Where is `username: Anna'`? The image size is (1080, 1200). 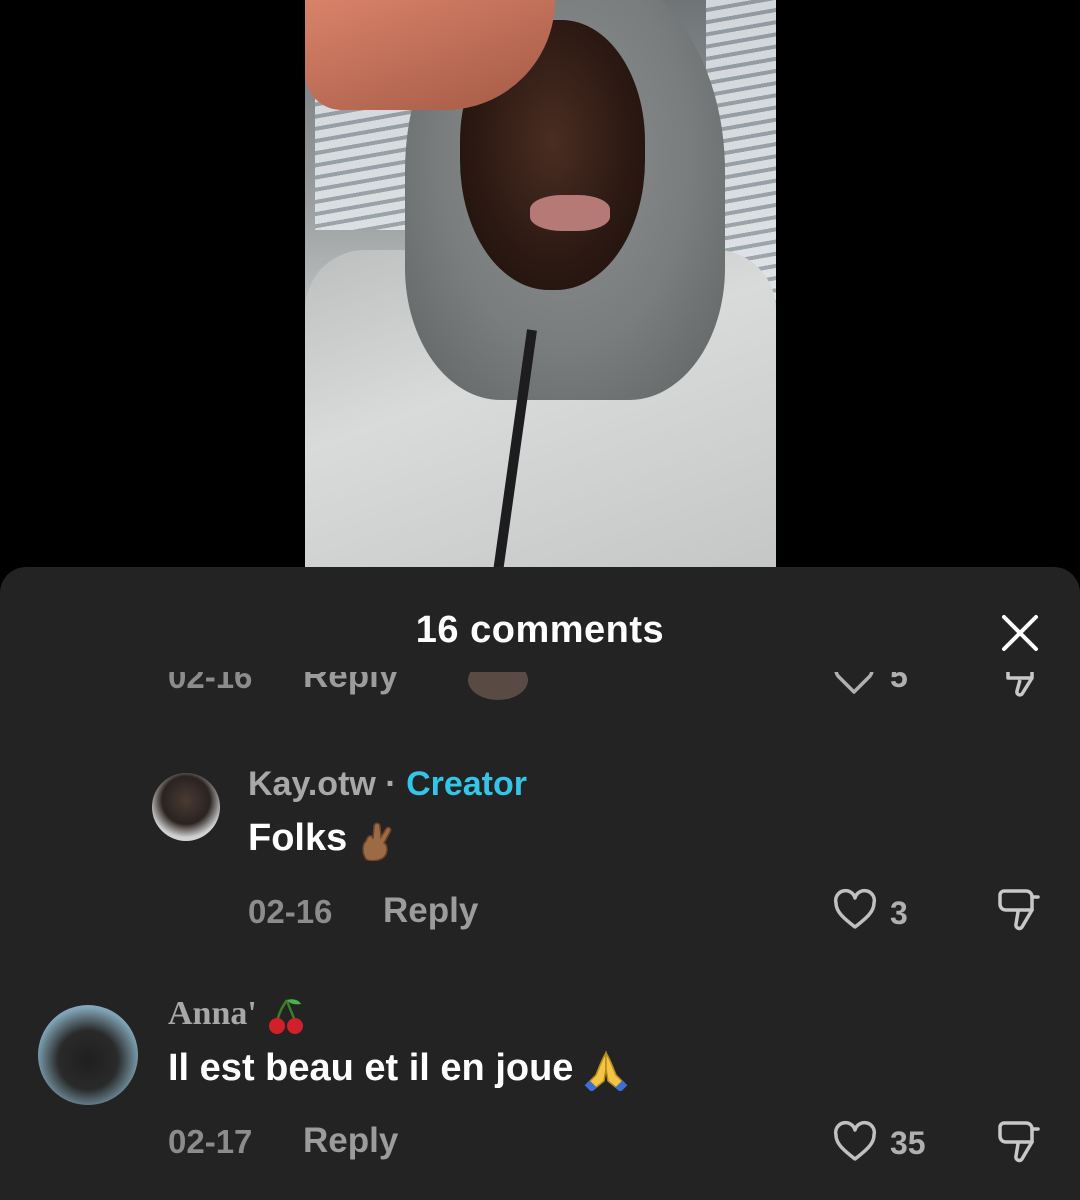
username: Anna' is located at coordinates (212, 1013).